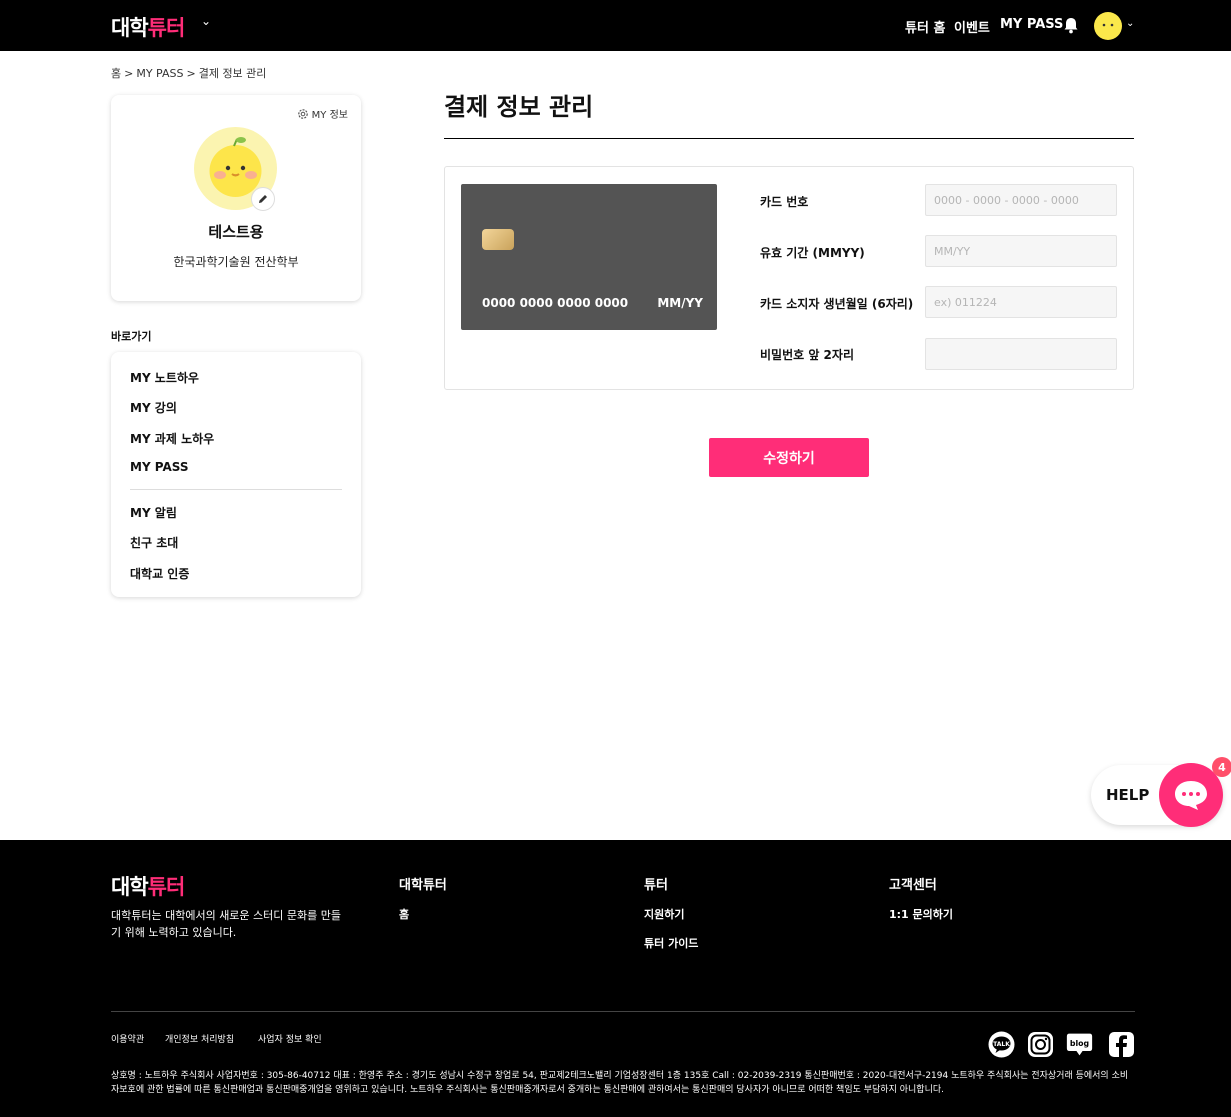  Describe the element at coordinates (498, 239) in the screenshot. I see `card-chip-icon` at that location.